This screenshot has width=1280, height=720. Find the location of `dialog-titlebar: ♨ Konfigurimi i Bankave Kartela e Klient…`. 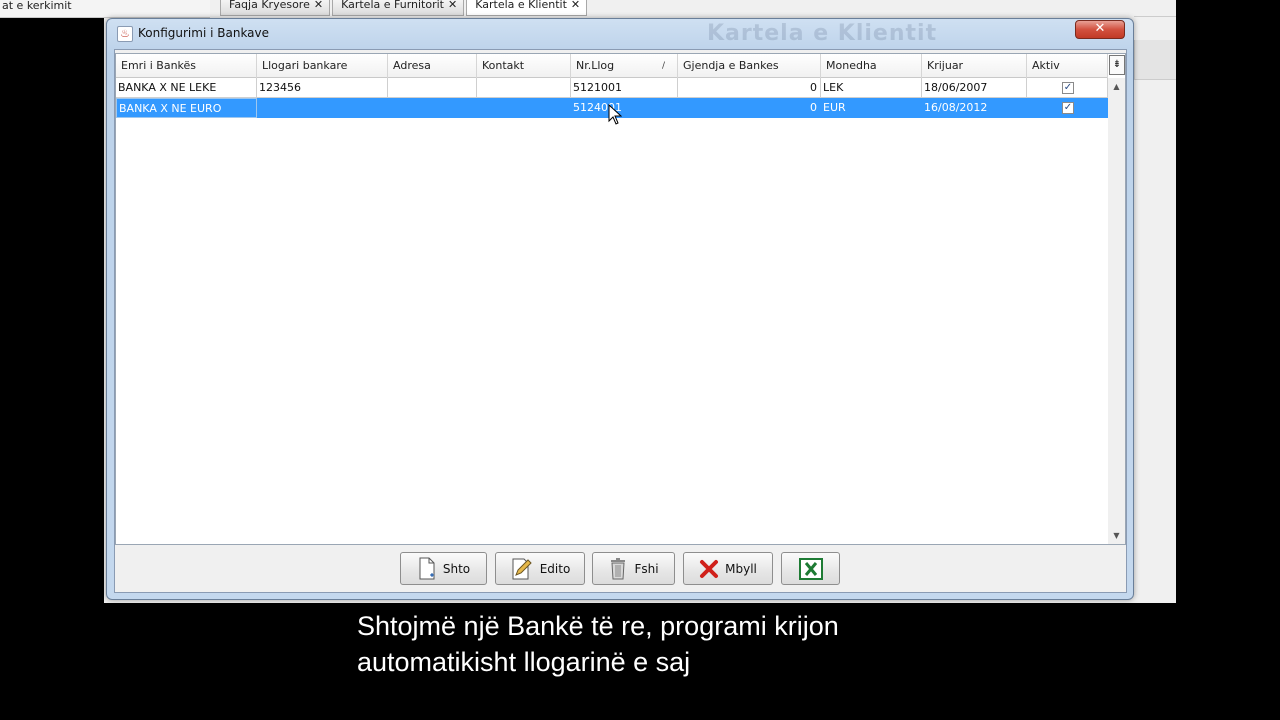

dialog-titlebar: ♨ Konfigurimi i Bankave Kartela e Klient… is located at coordinates (620, 33).